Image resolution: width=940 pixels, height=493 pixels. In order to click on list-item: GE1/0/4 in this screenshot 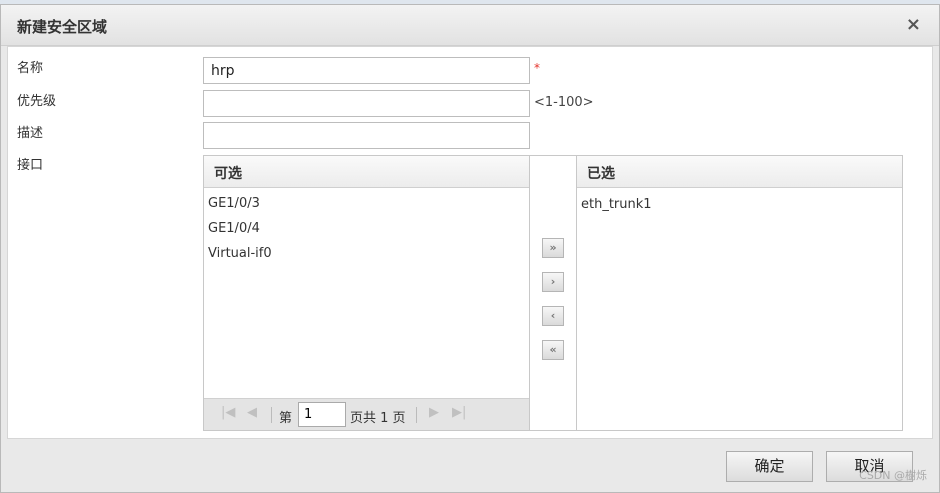, I will do `click(368, 228)`.